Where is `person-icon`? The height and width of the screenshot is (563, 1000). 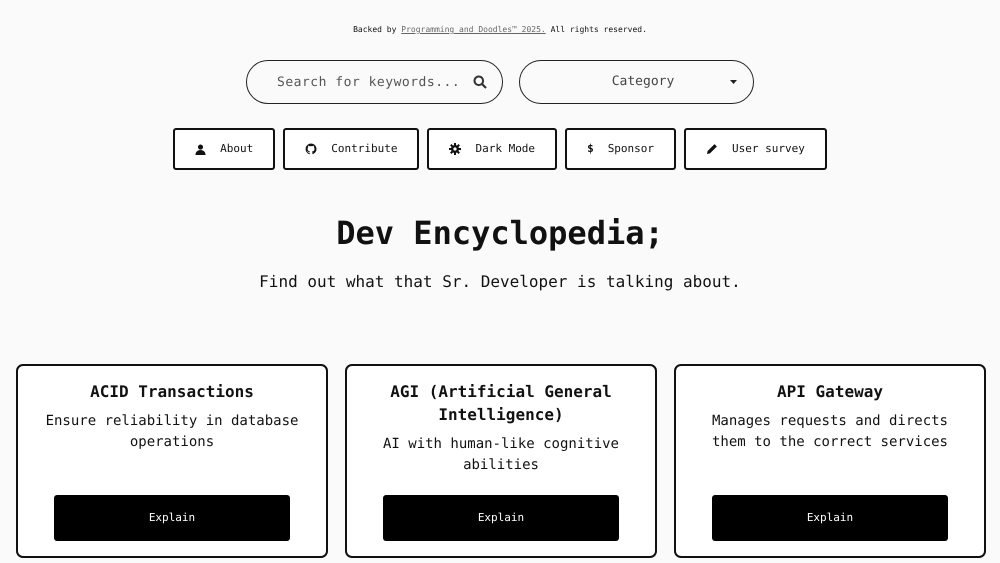
person-icon is located at coordinates (200, 149).